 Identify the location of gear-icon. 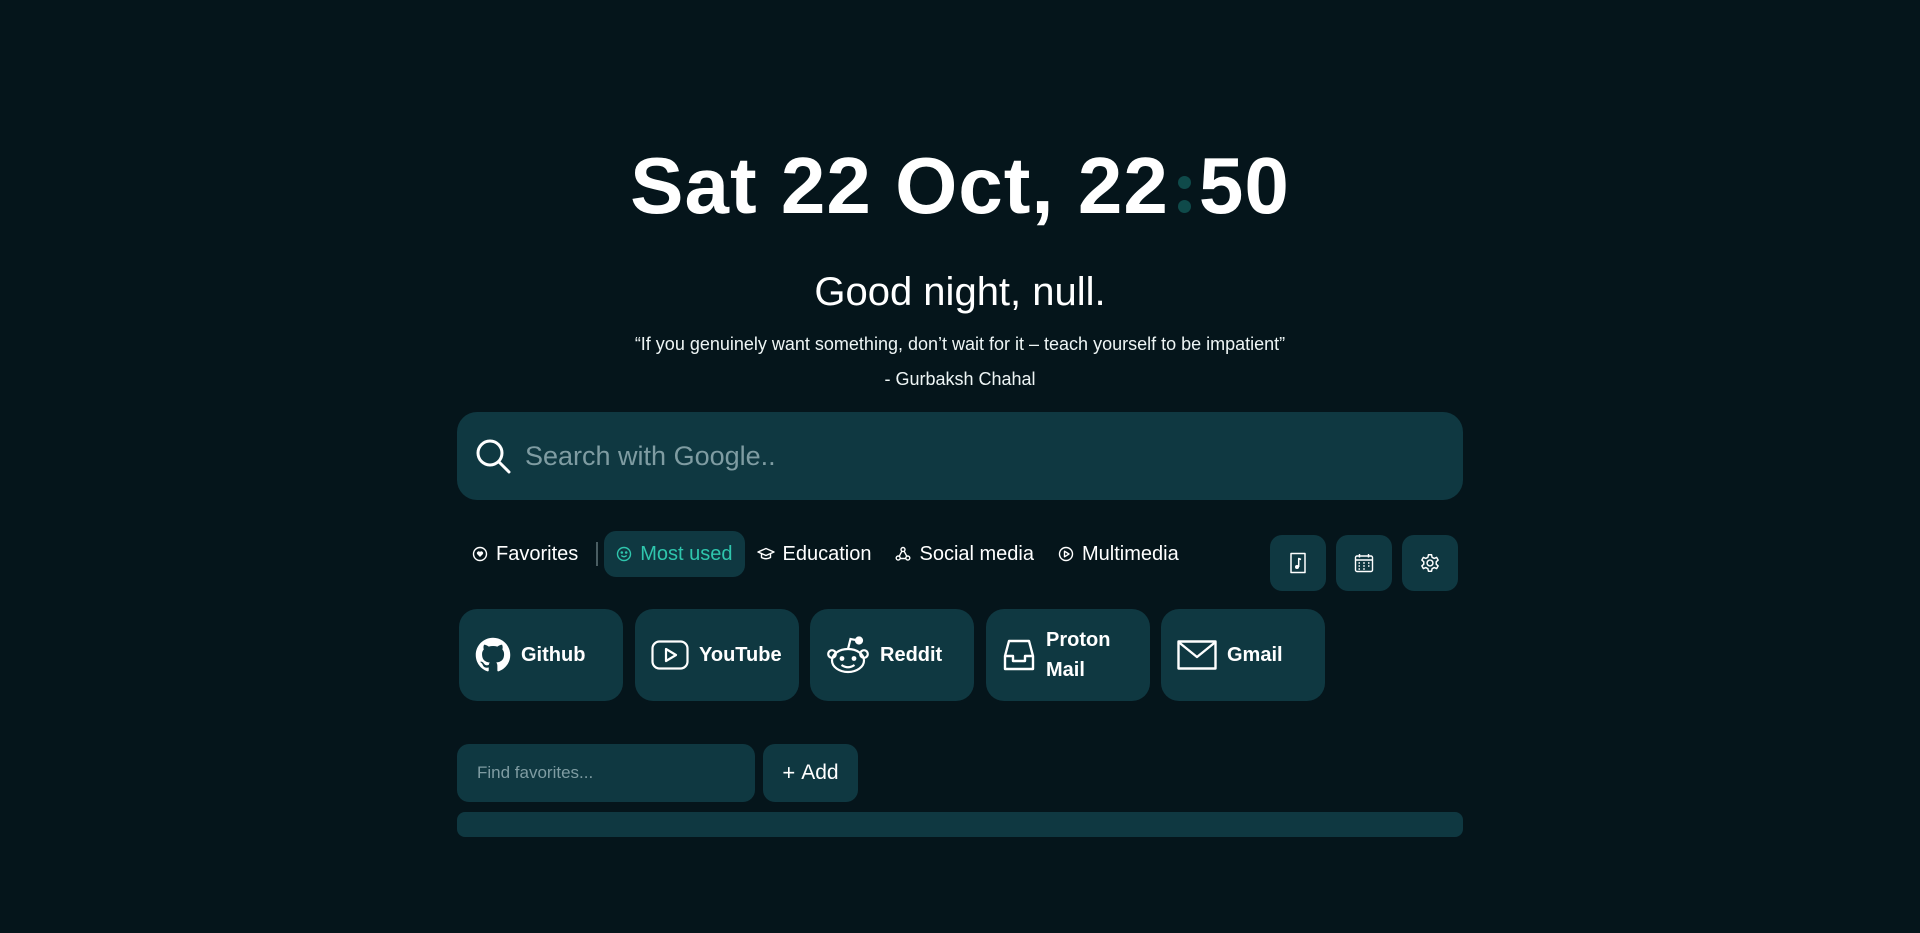
(1430, 563).